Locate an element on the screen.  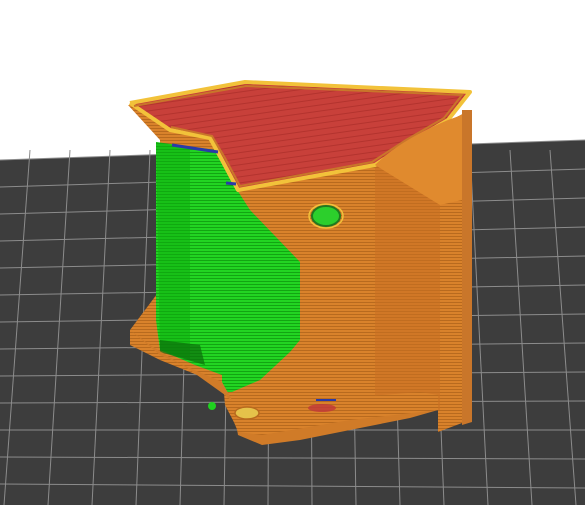
model-hole is located at coordinates (326, 216).